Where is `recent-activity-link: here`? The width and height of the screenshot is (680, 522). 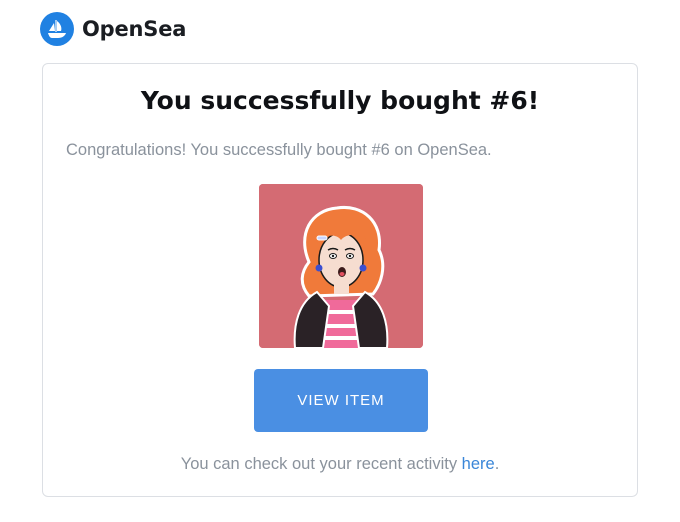
recent-activity-link: here is located at coordinates (478, 464).